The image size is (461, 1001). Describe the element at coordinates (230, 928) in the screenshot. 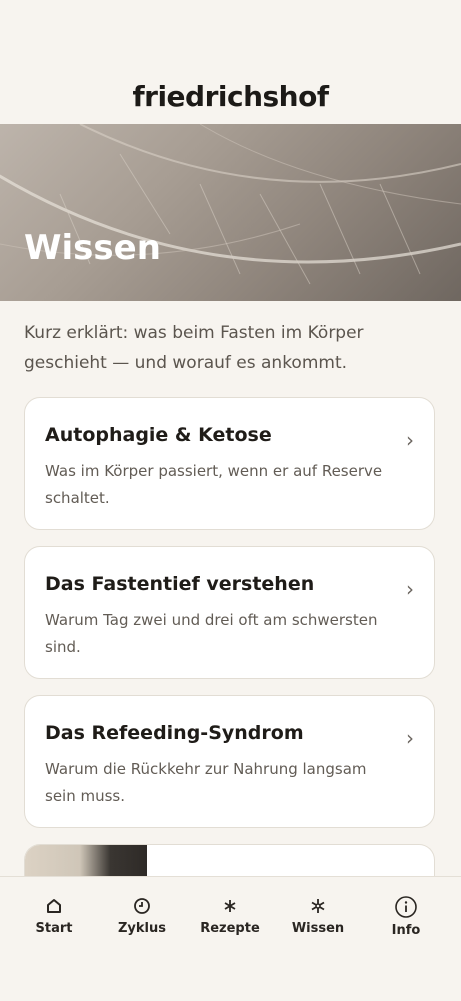

I see `tab-label: Rezepte` at that location.